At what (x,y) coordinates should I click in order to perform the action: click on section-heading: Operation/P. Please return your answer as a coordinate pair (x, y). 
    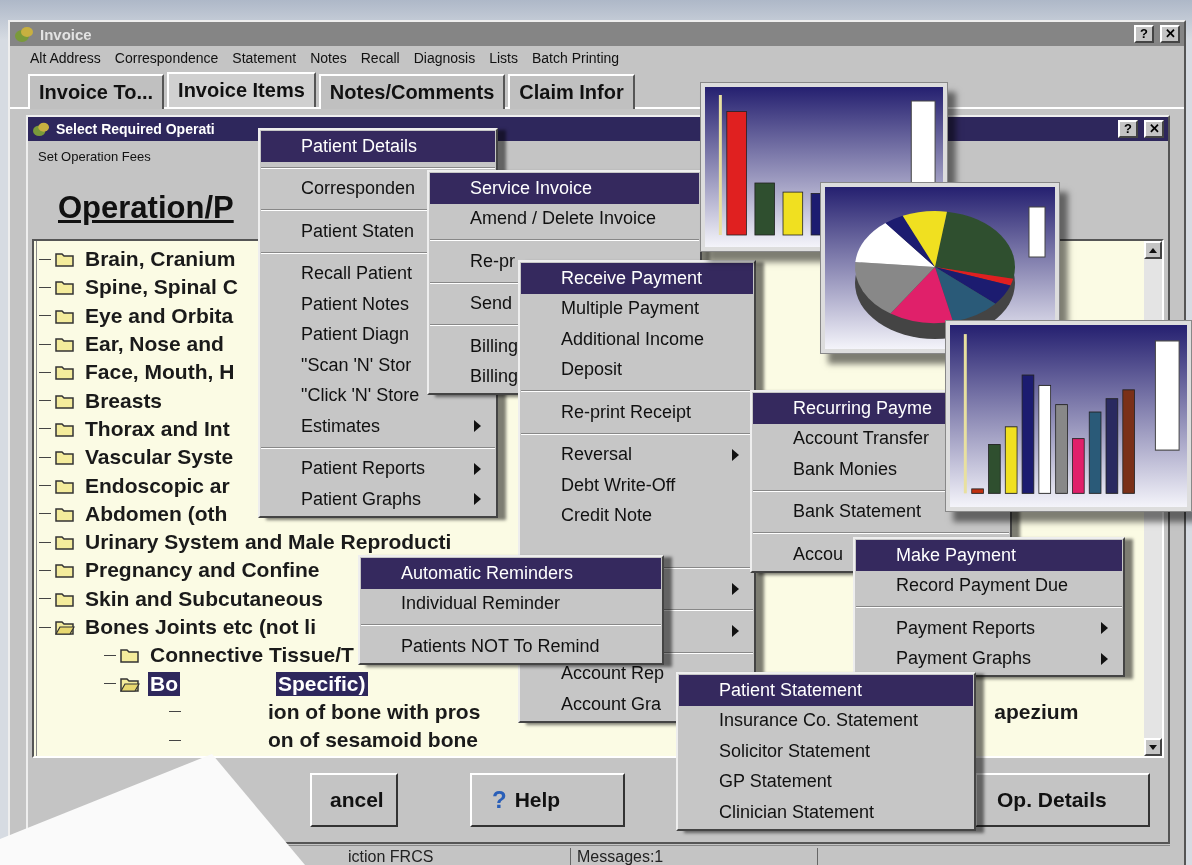
    Looking at the image, I should click on (145, 208).